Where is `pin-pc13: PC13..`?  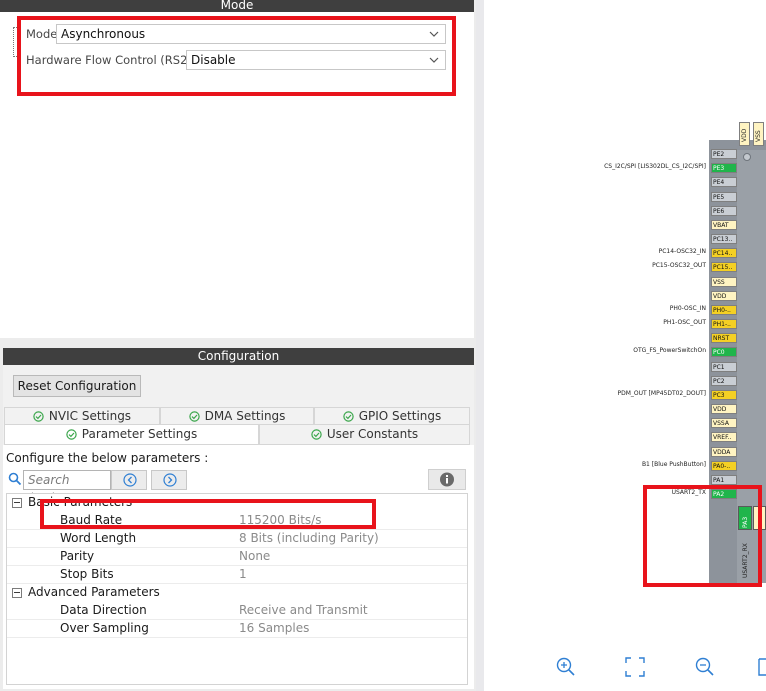
pin-pc13: PC13.. is located at coordinates (724, 239).